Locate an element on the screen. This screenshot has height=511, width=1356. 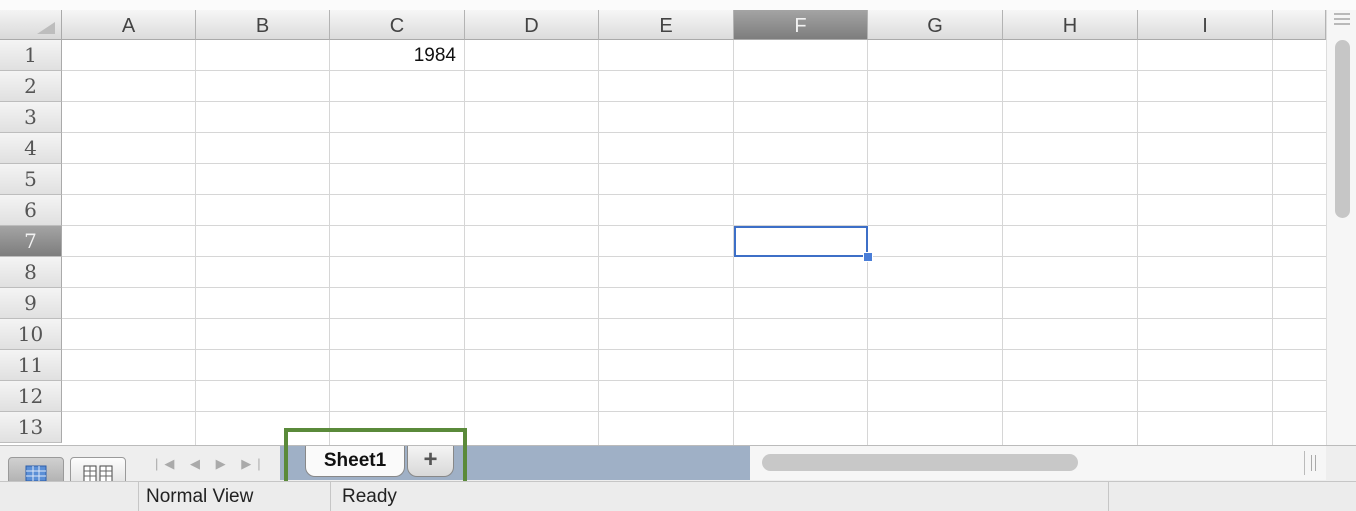
menu-lines-icon is located at coordinates (1342, 17).